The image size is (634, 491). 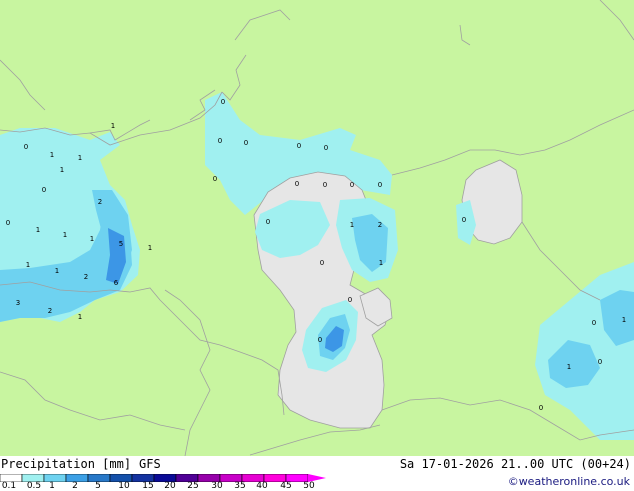 What do you see at coordinates (18, 303) in the screenshot?
I see `value-label: 3` at bounding box center [18, 303].